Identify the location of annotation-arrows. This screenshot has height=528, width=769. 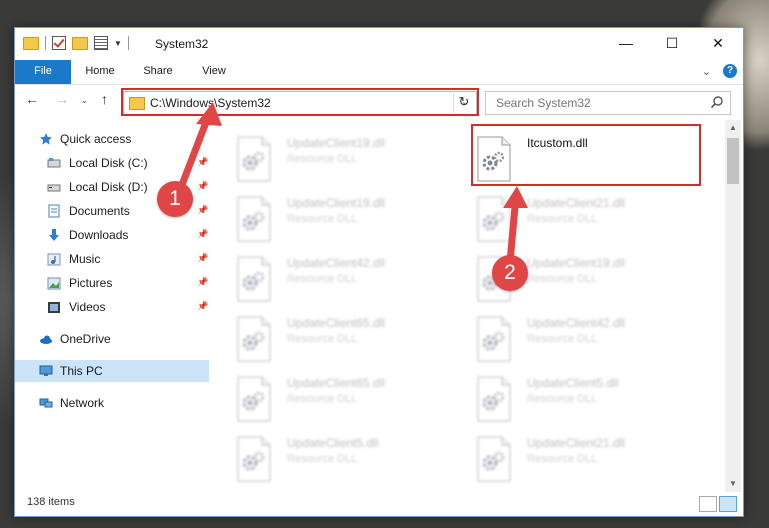
(352, 184).